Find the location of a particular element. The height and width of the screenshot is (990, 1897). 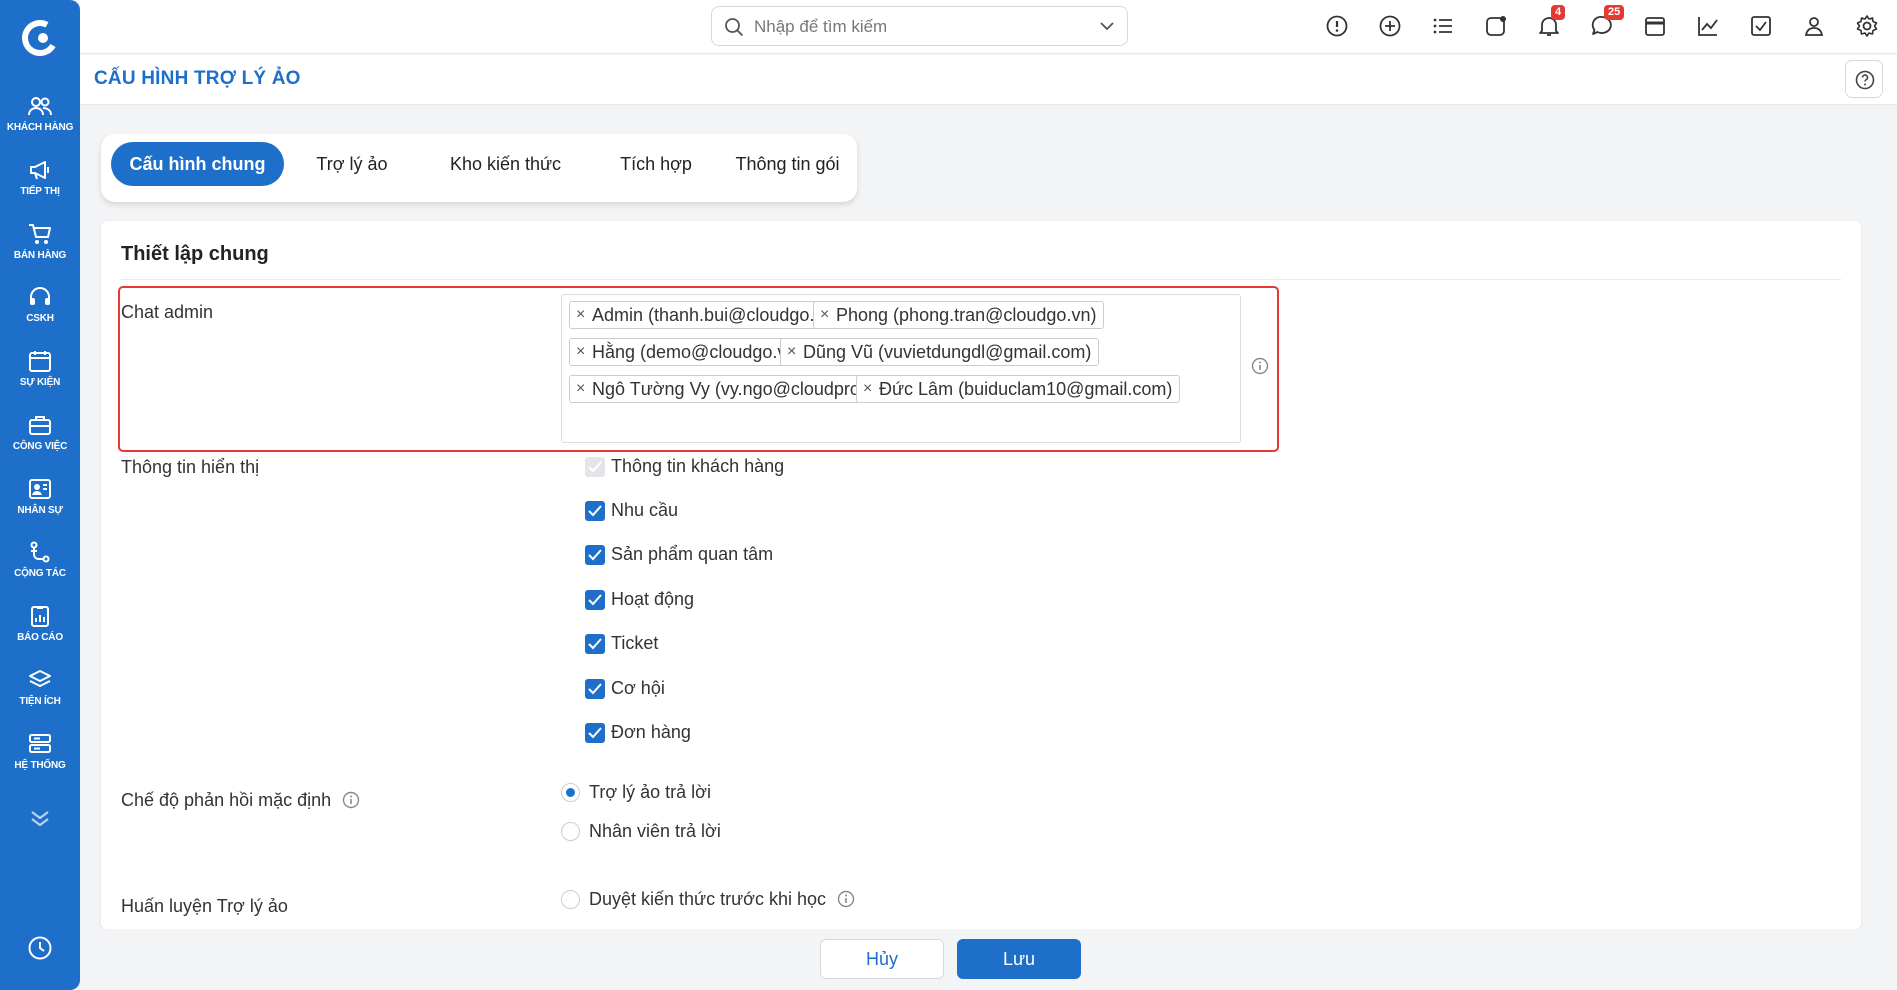

sidebar-item-reports: BÁO CÁO is located at coordinates (40, 635).